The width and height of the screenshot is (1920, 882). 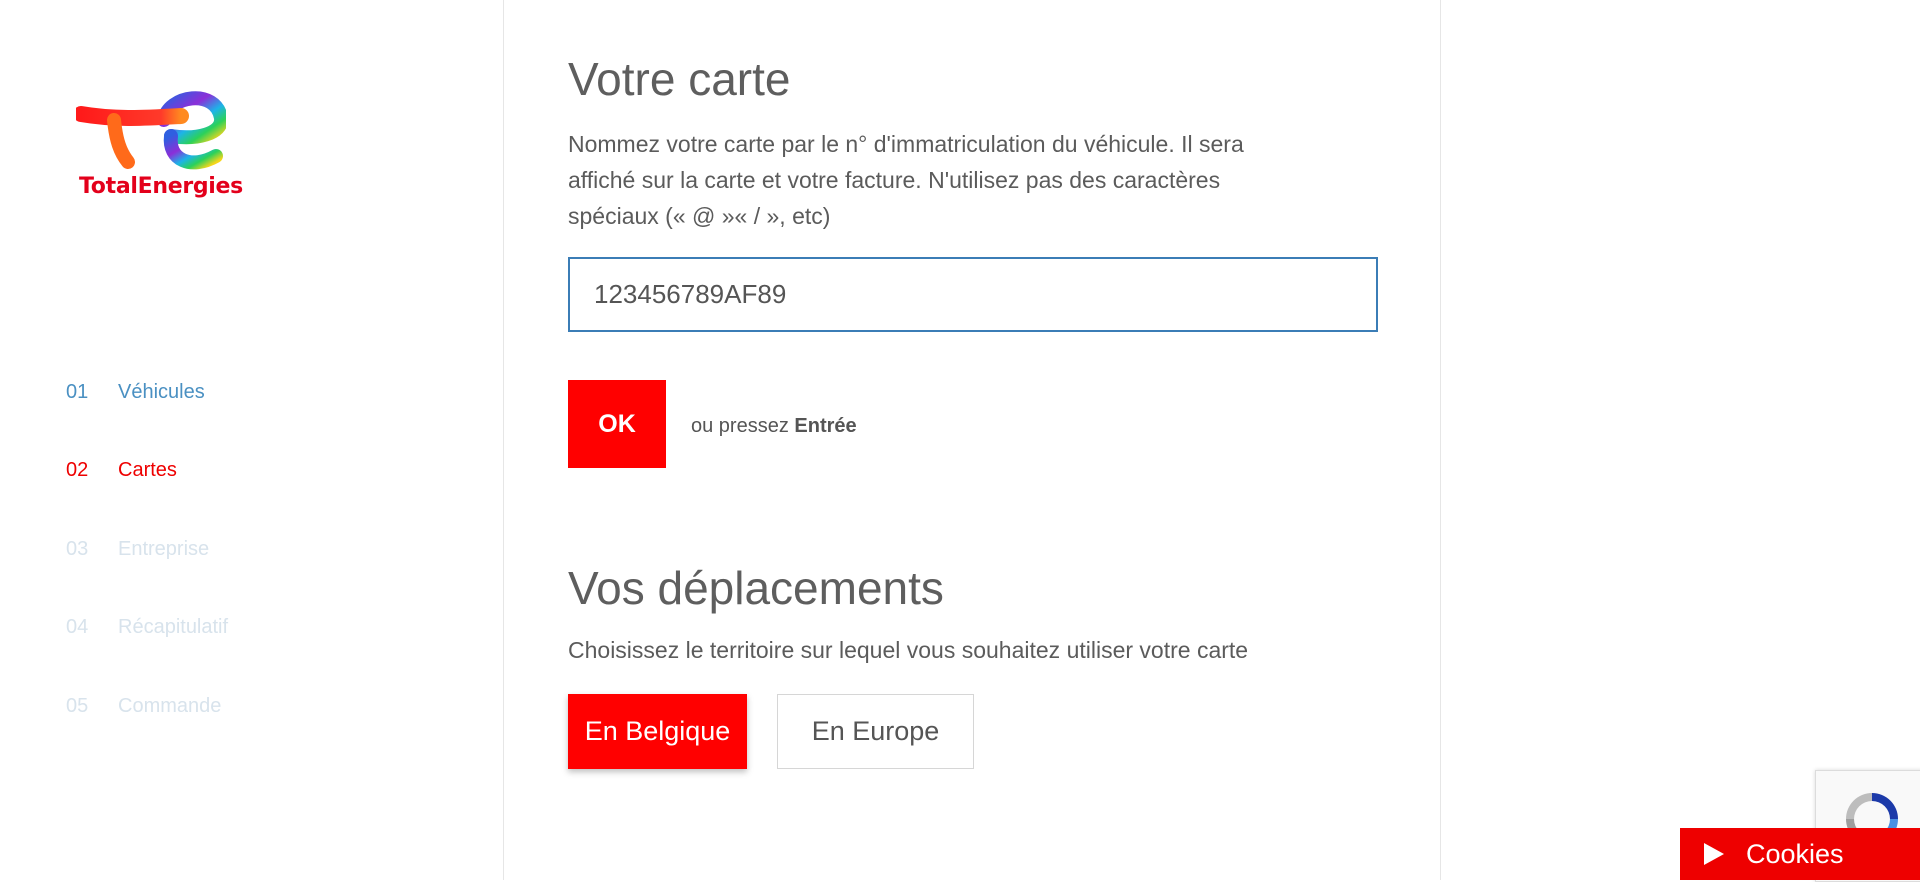 I want to click on belgium-option-button: En Belgique, so click(x=657, y=731).